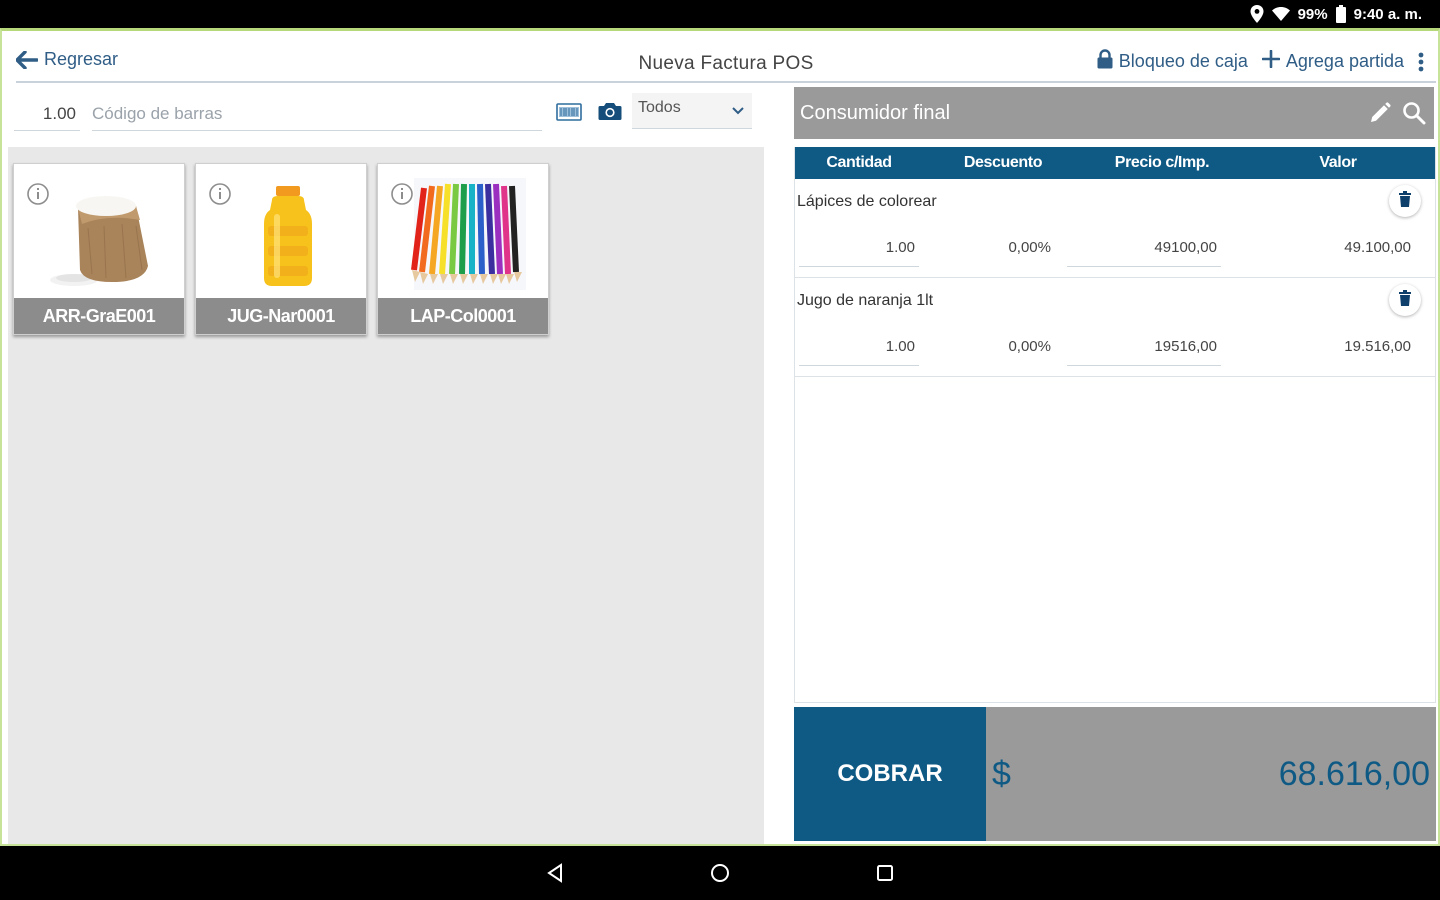  I want to click on barcode-input, so click(317, 114).